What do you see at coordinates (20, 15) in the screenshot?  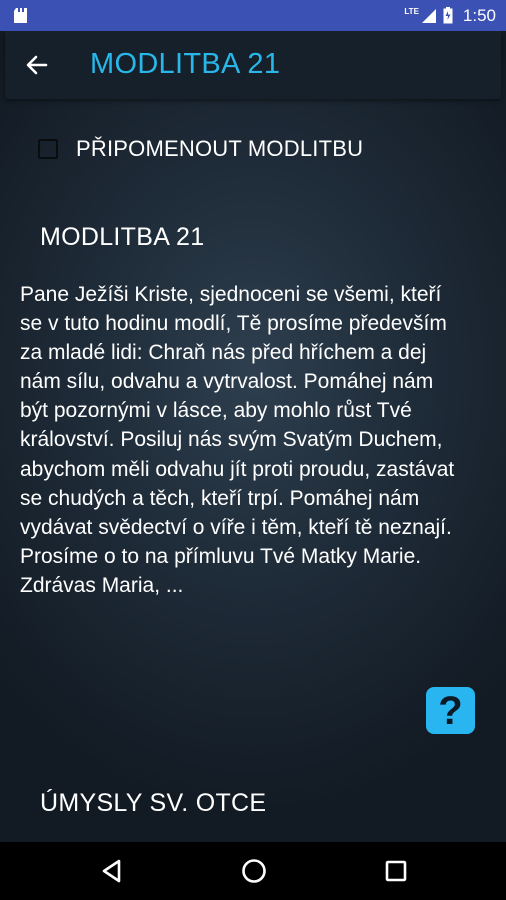 I see `app-notification-icon` at bounding box center [20, 15].